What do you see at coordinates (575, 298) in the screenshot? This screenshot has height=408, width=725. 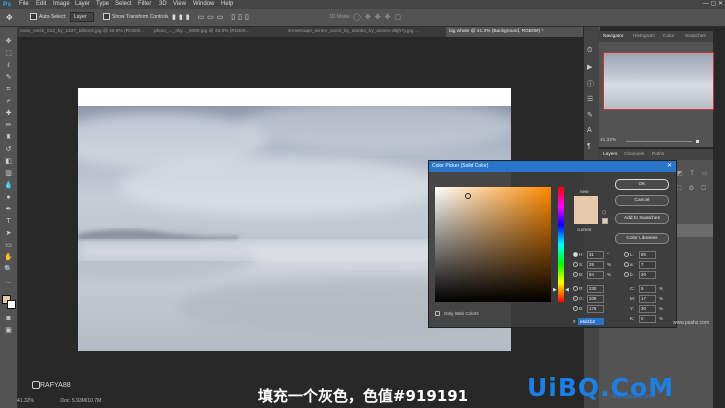 I see `g-radio` at bounding box center [575, 298].